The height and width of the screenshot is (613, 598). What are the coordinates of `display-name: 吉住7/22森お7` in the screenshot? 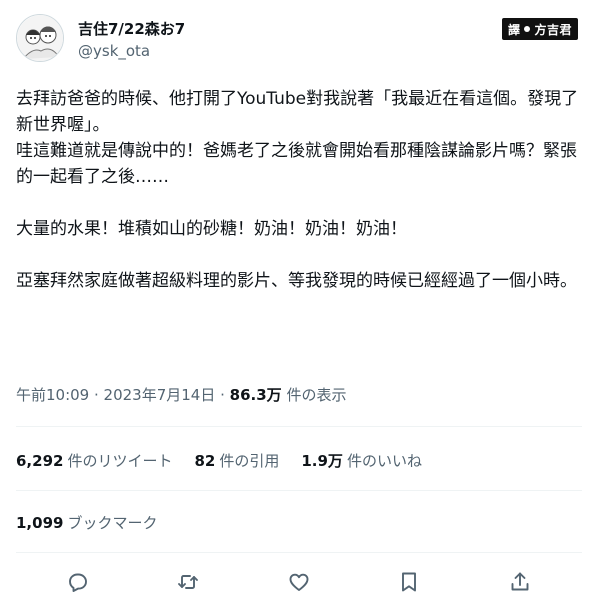 It's located at (131, 28).